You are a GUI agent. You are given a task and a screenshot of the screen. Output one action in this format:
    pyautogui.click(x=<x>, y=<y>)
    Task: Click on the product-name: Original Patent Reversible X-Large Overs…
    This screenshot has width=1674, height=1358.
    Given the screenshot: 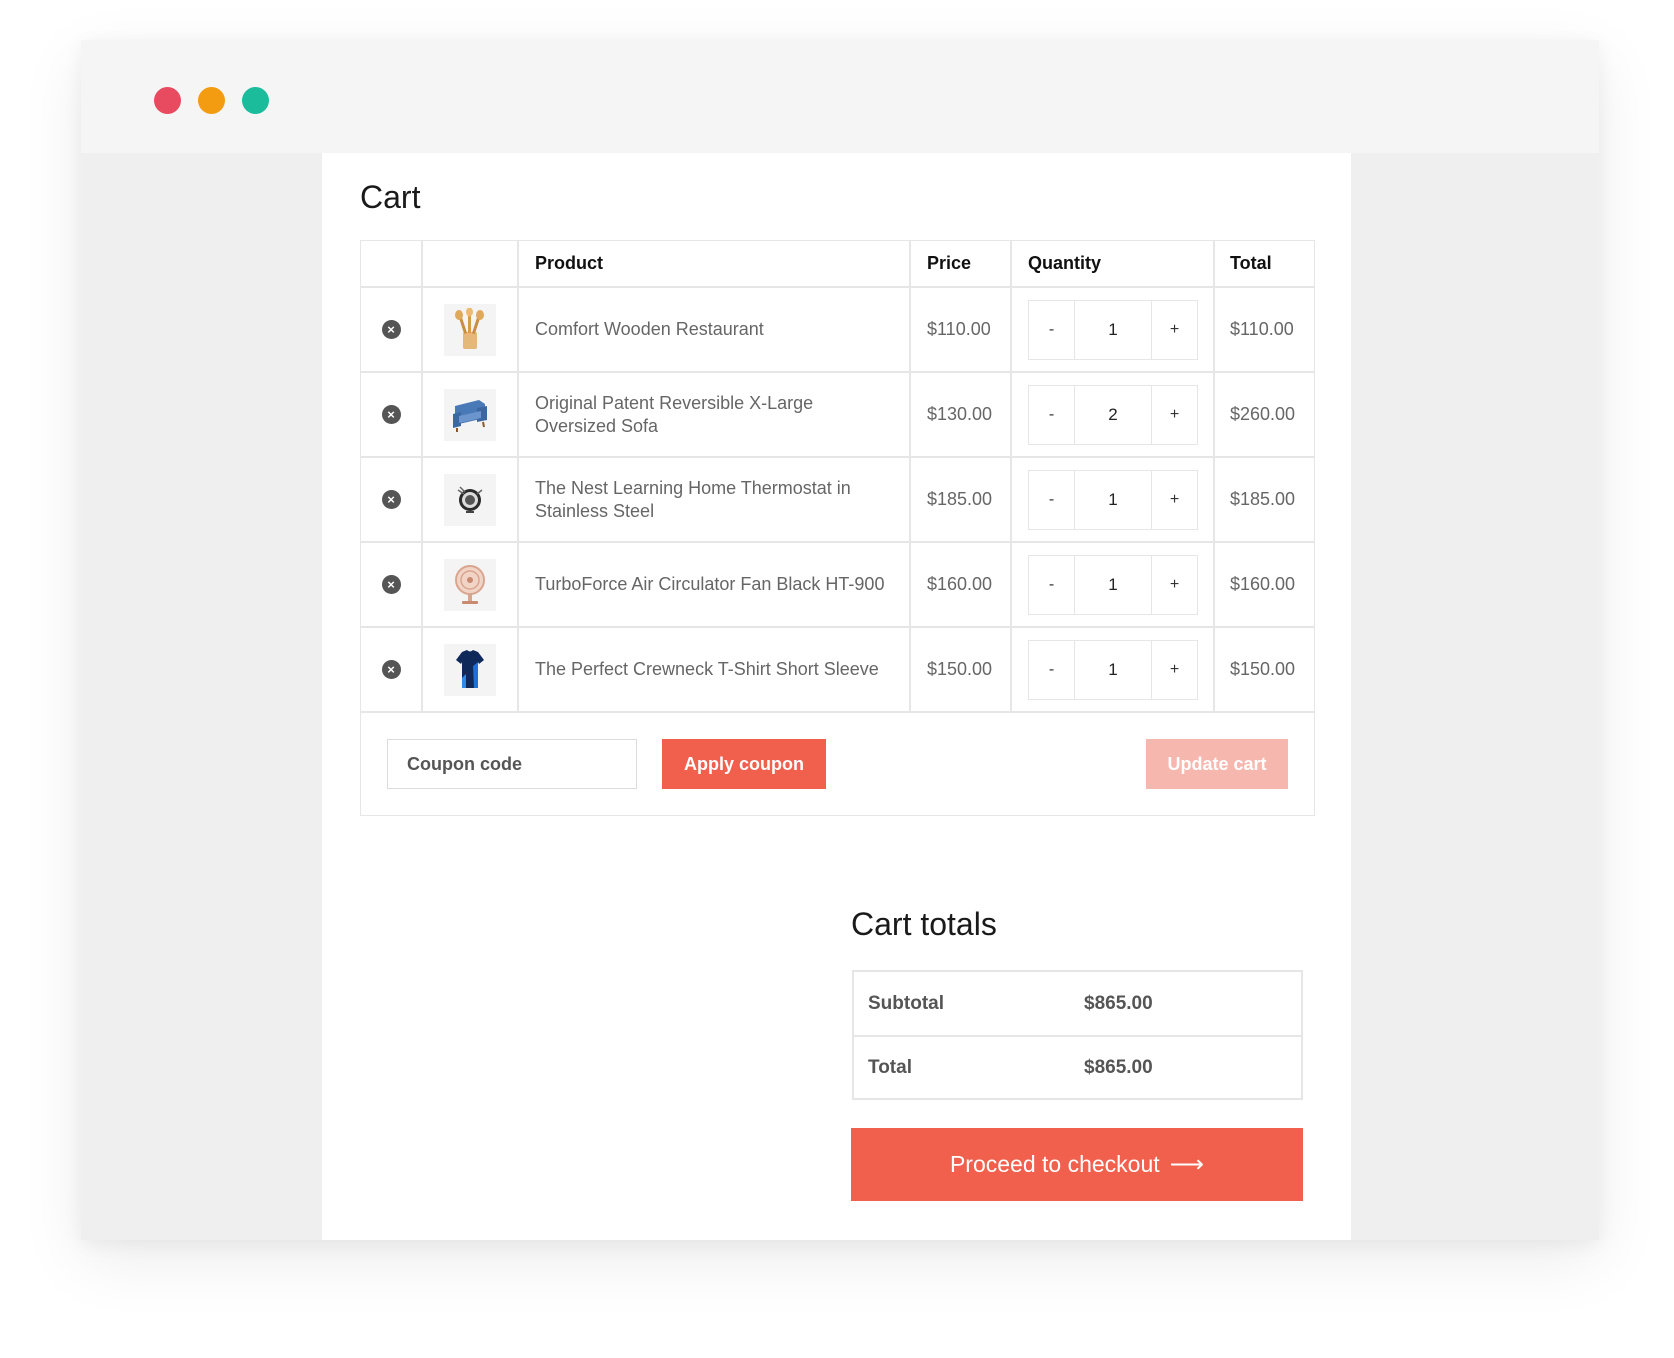 What is the action you would take?
    pyautogui.click(x=715, y=414)
    